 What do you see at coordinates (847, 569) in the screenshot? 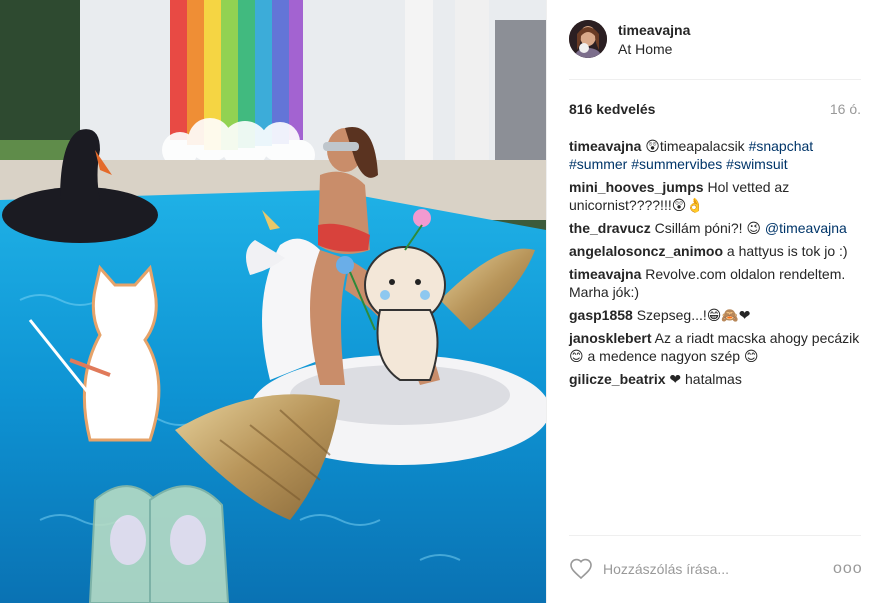
I see `more-options-icon: ooo` at bounding box center [847, 569].